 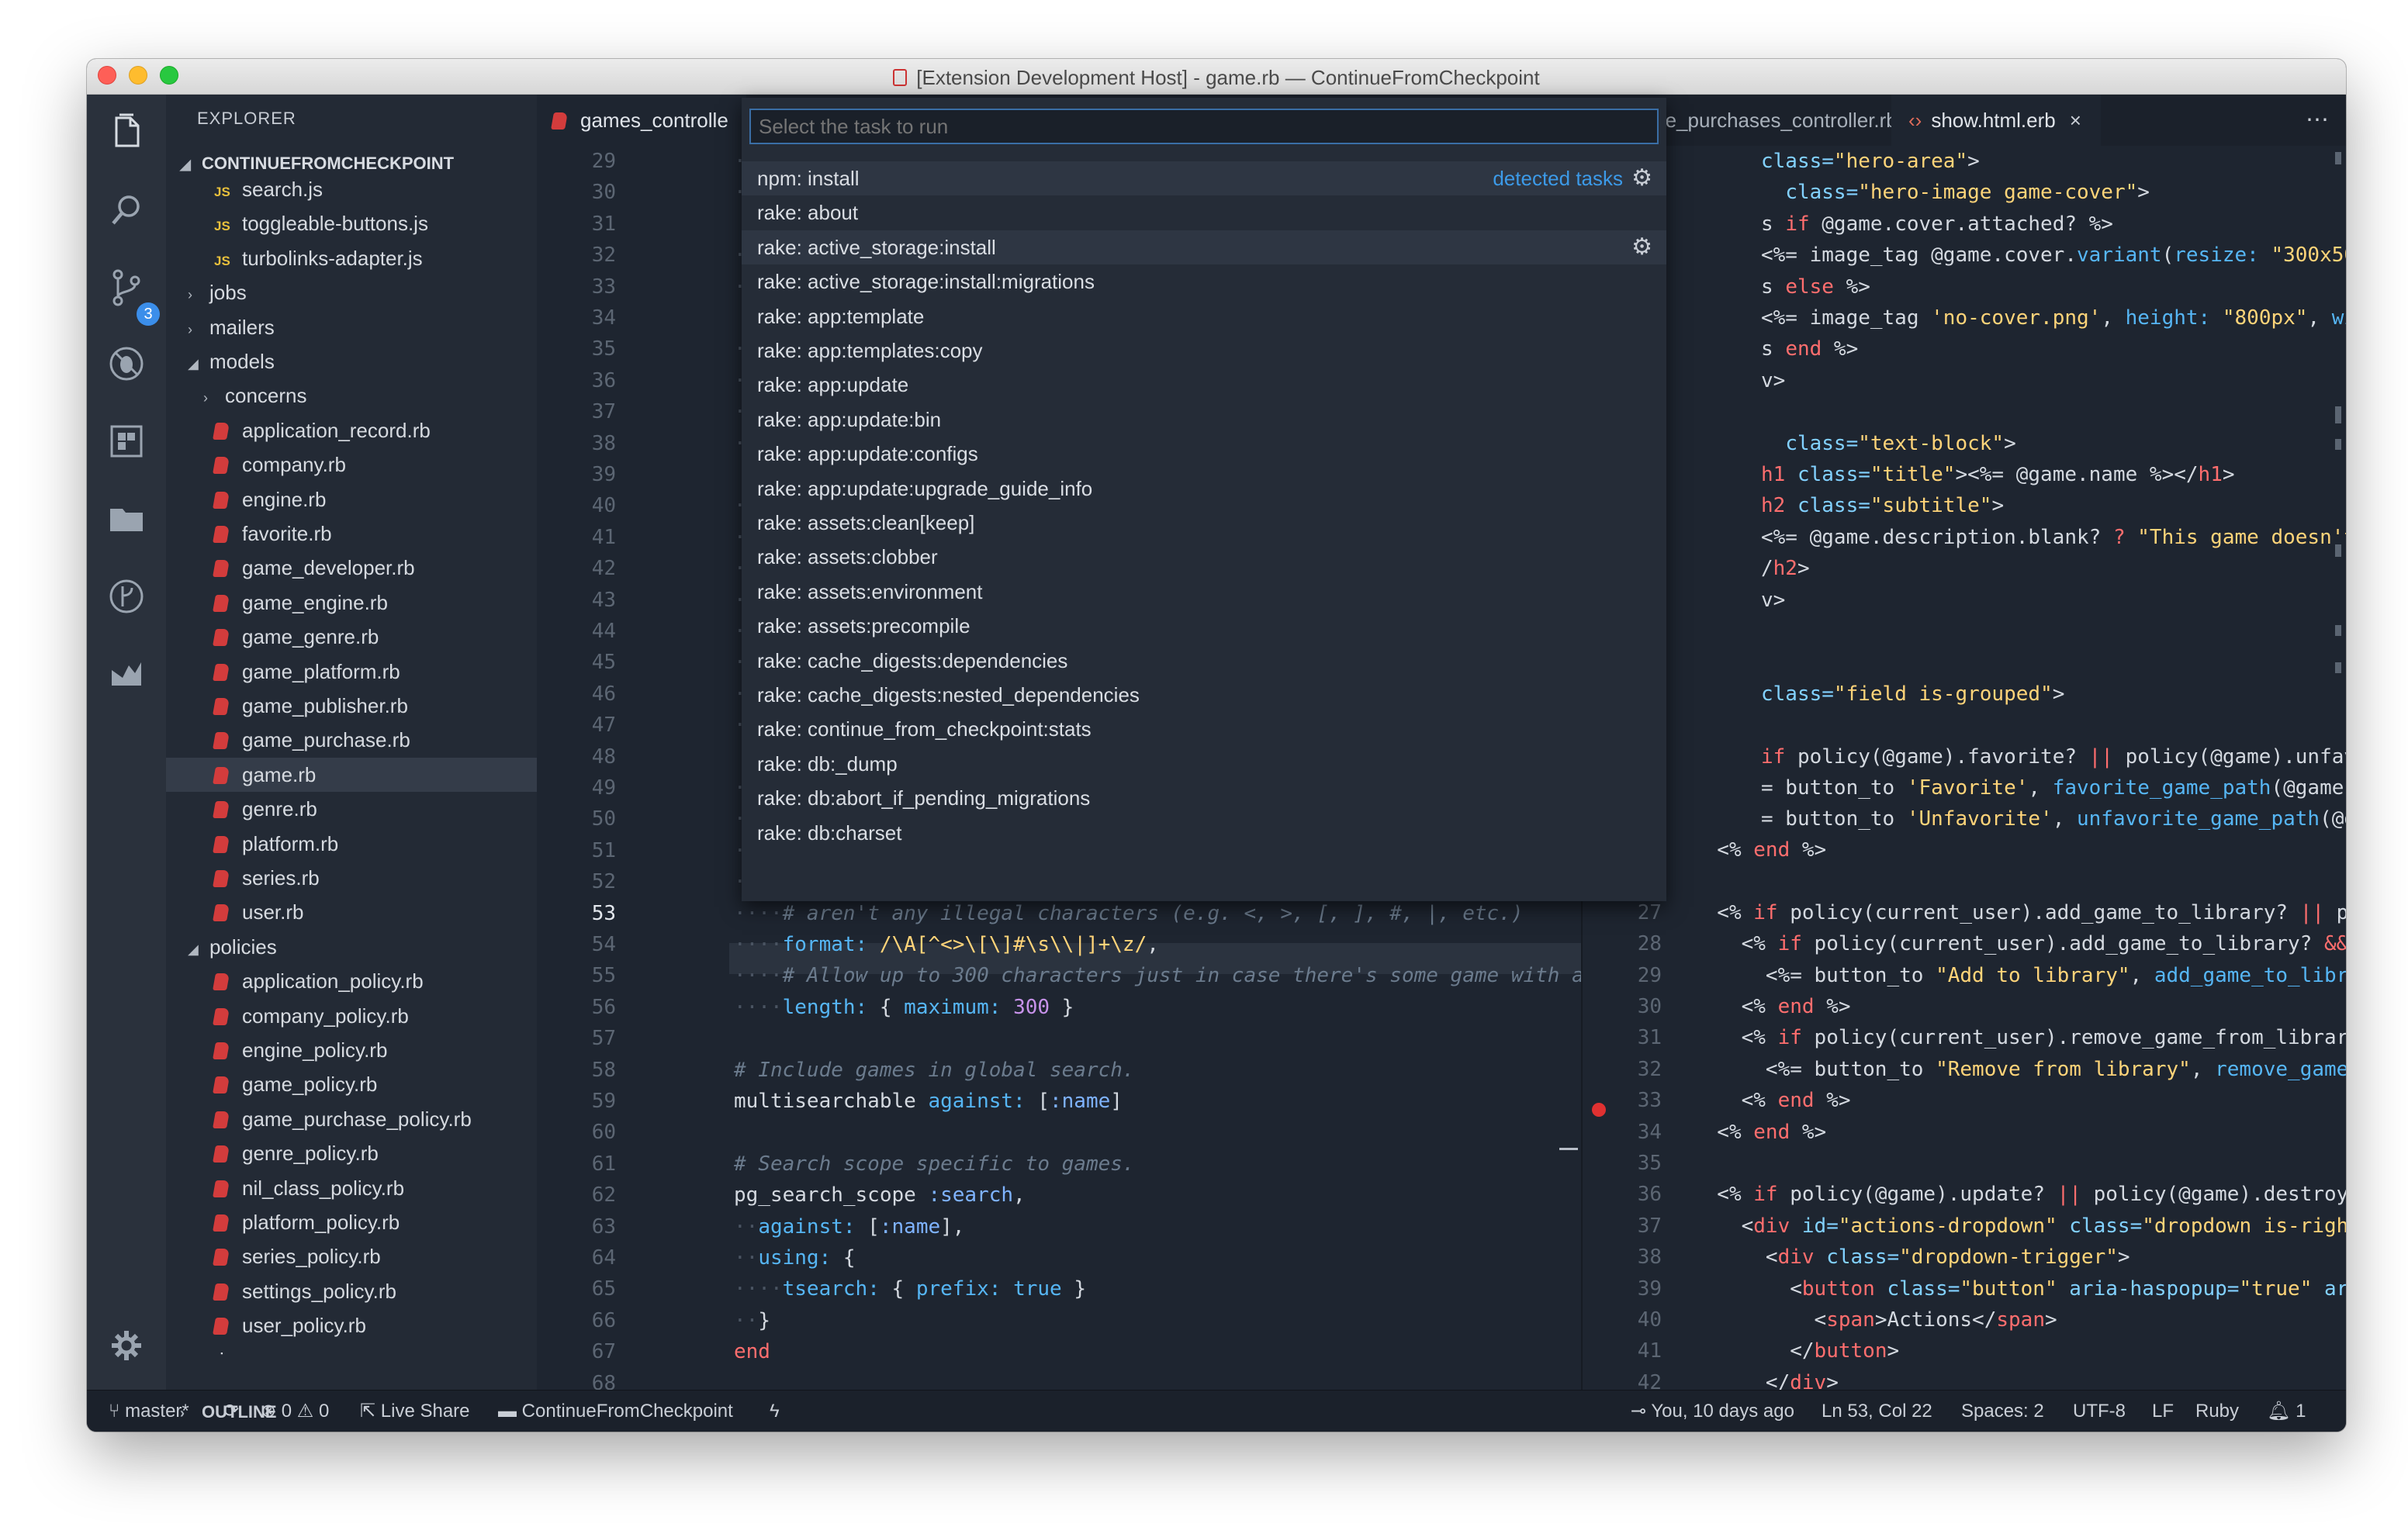 I want to click on code-token: h2, so click(x=1785, y=569).